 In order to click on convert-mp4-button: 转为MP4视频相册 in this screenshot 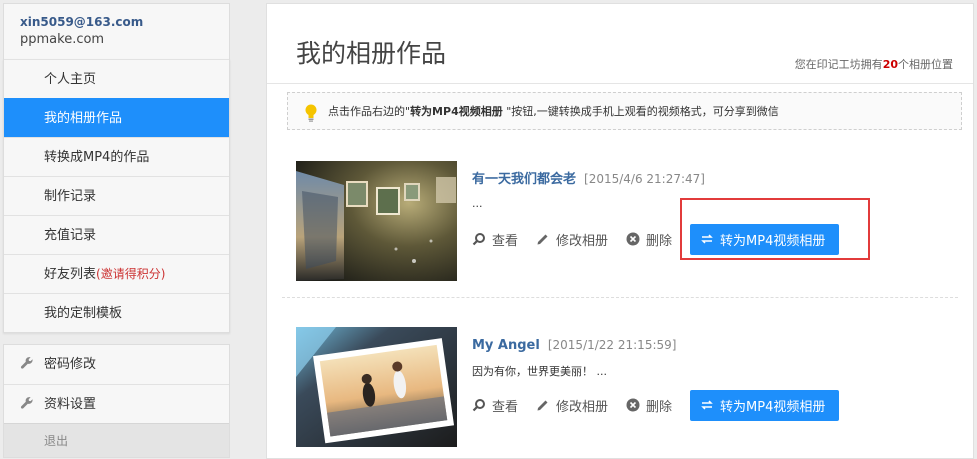, I will do `click(765, 405)`.